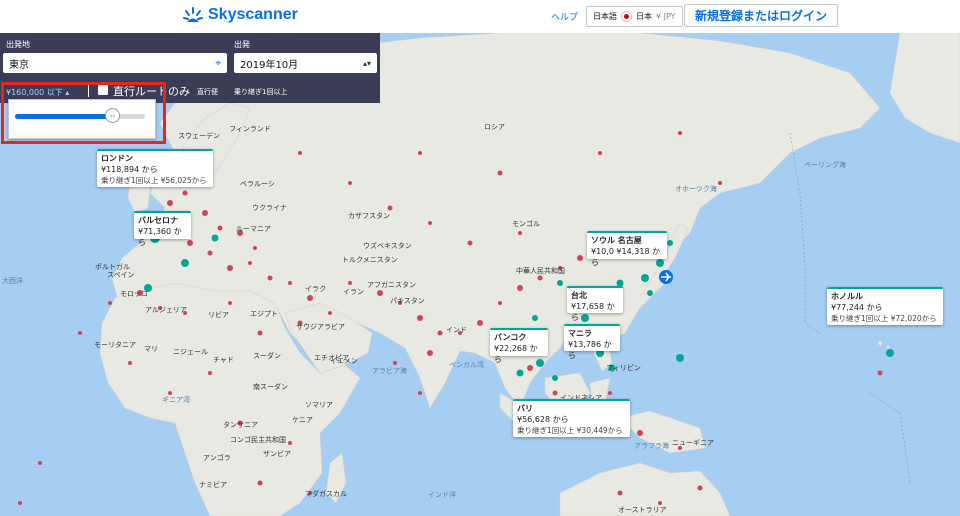 The height and width of the screenshot is (516, 960). I want to click on popup-price: ¥22,268 から, so click(516, 354).